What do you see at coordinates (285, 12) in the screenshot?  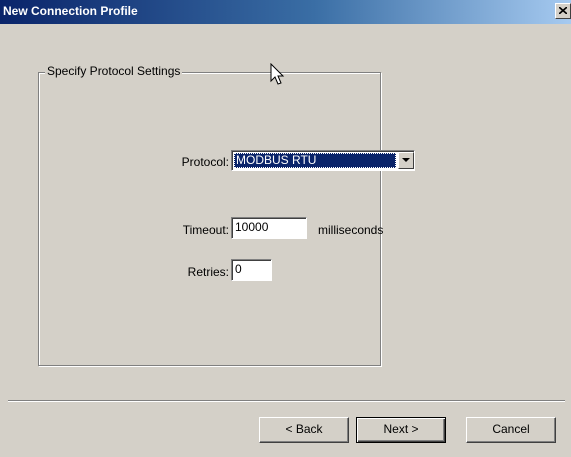 I see `title-bar: New Connection Profile` at bounding box center [285, 12].